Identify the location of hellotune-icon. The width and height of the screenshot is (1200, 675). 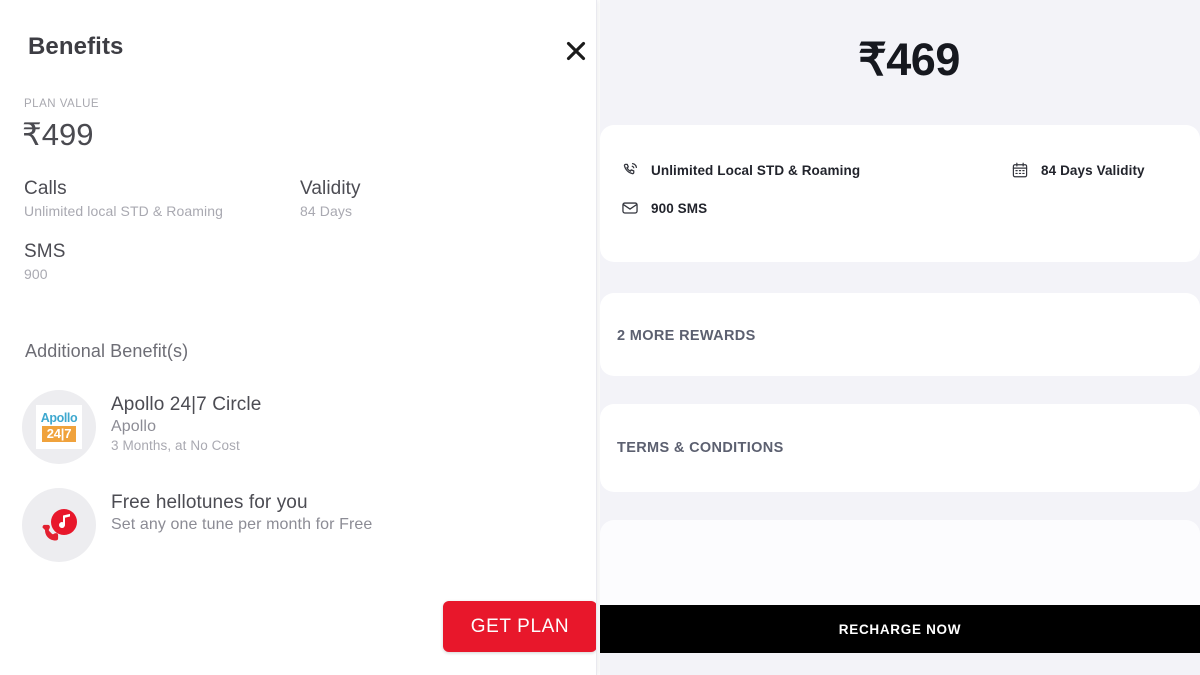
(59, 525).